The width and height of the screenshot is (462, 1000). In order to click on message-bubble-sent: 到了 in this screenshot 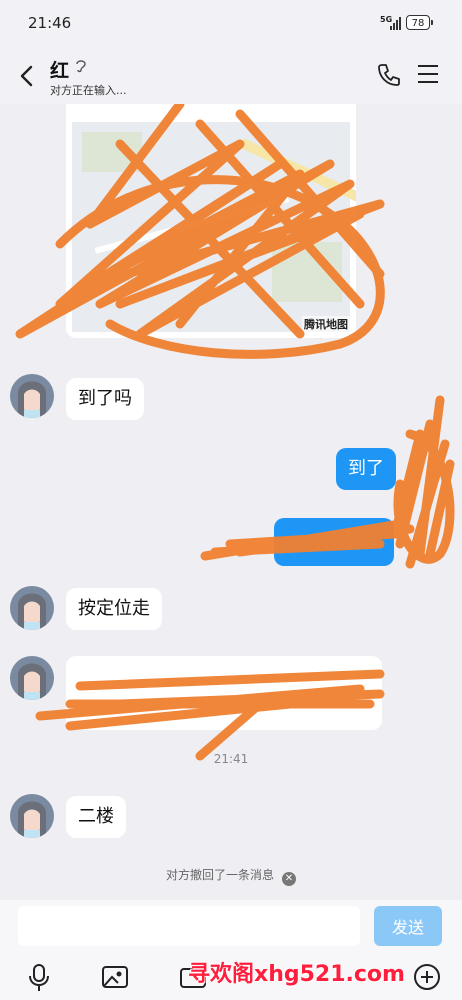, I will do `click(366, 469)`.